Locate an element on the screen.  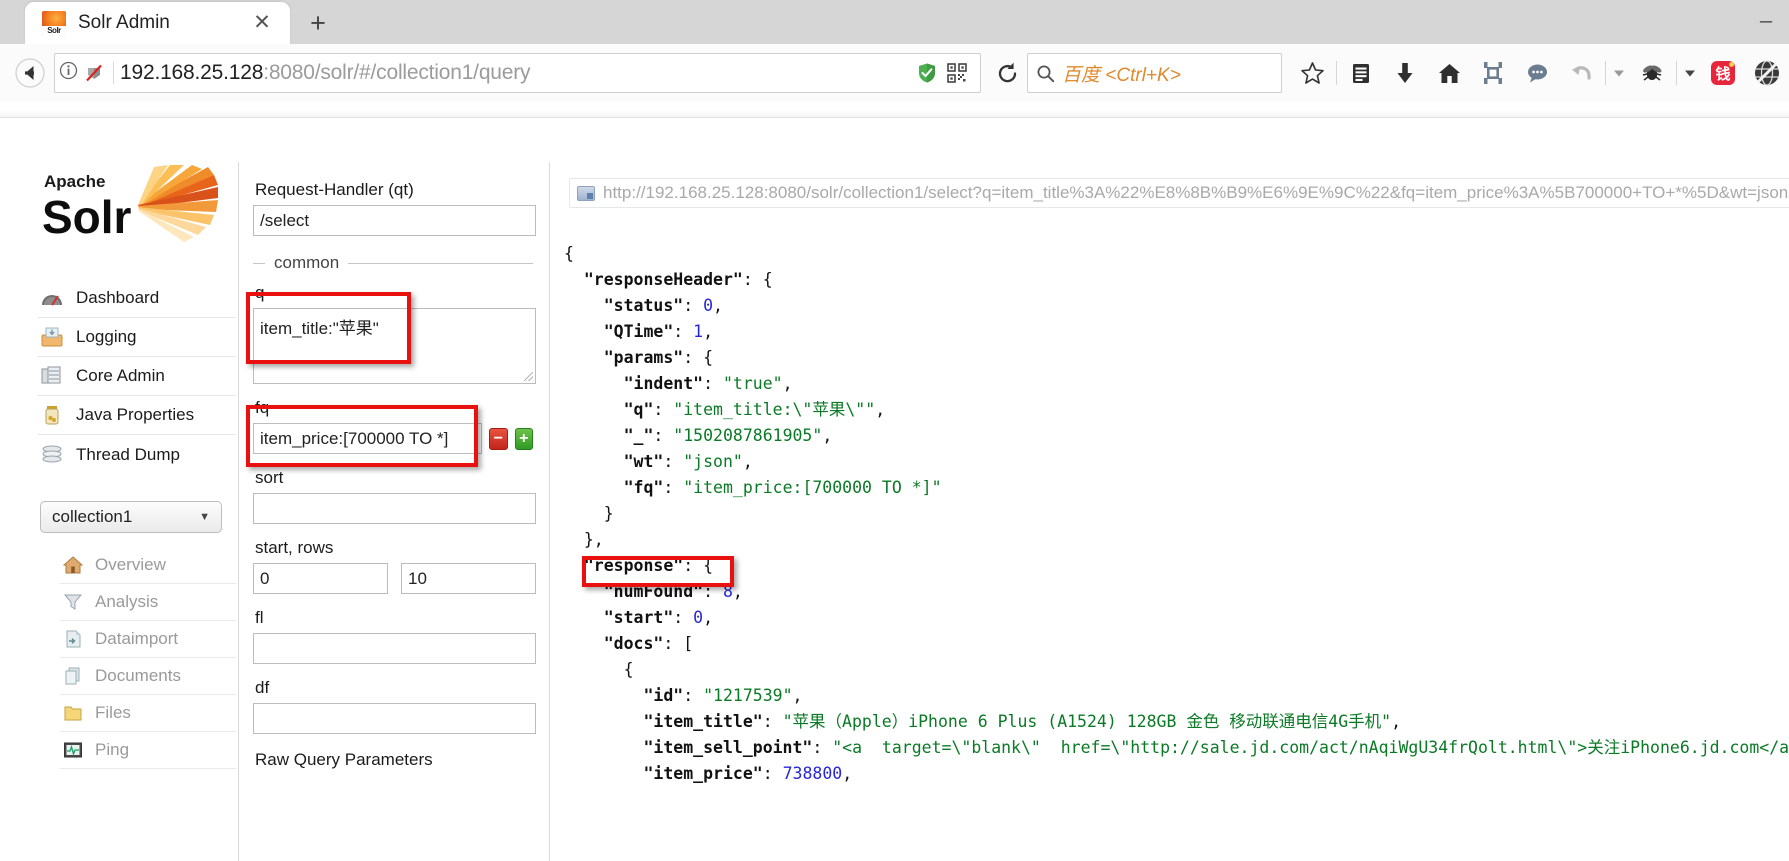
java-jar-icon is located at coordinates (52, 415).